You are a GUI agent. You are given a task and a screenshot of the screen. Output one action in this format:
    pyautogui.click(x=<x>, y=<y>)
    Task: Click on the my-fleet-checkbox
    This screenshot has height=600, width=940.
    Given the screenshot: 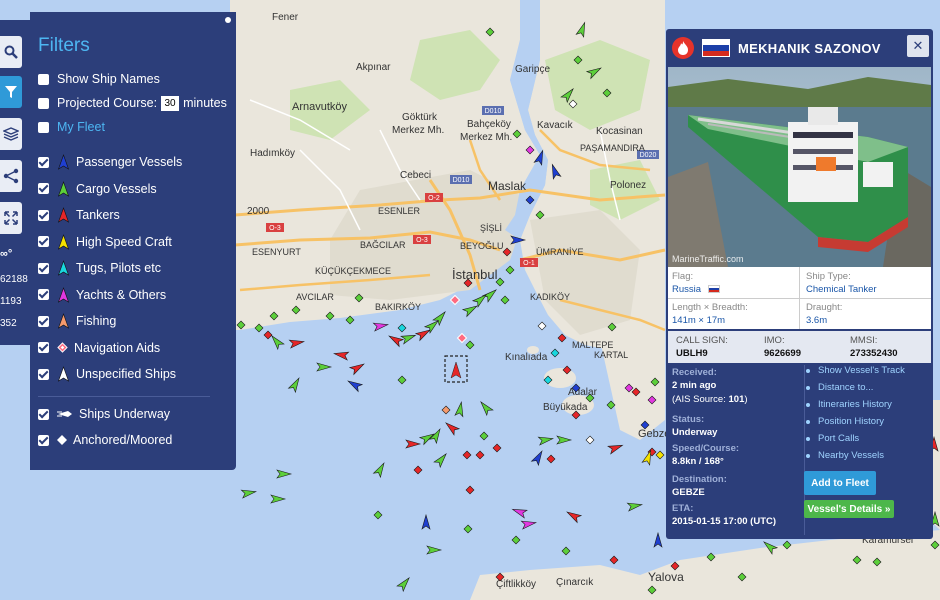 What is the action you would take?
    pyautogui.click(x=43, y=127)
    